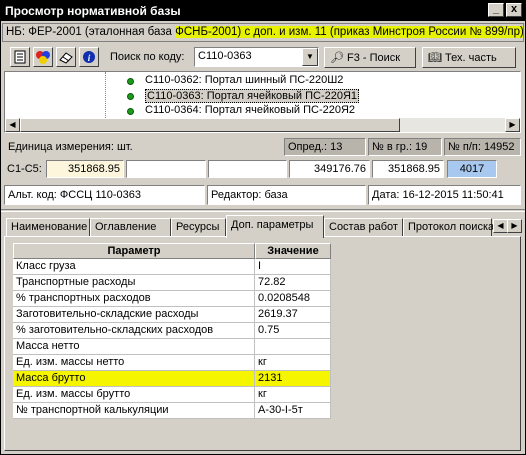  I want to click on value-cell: 0.75, so click(293, 331).